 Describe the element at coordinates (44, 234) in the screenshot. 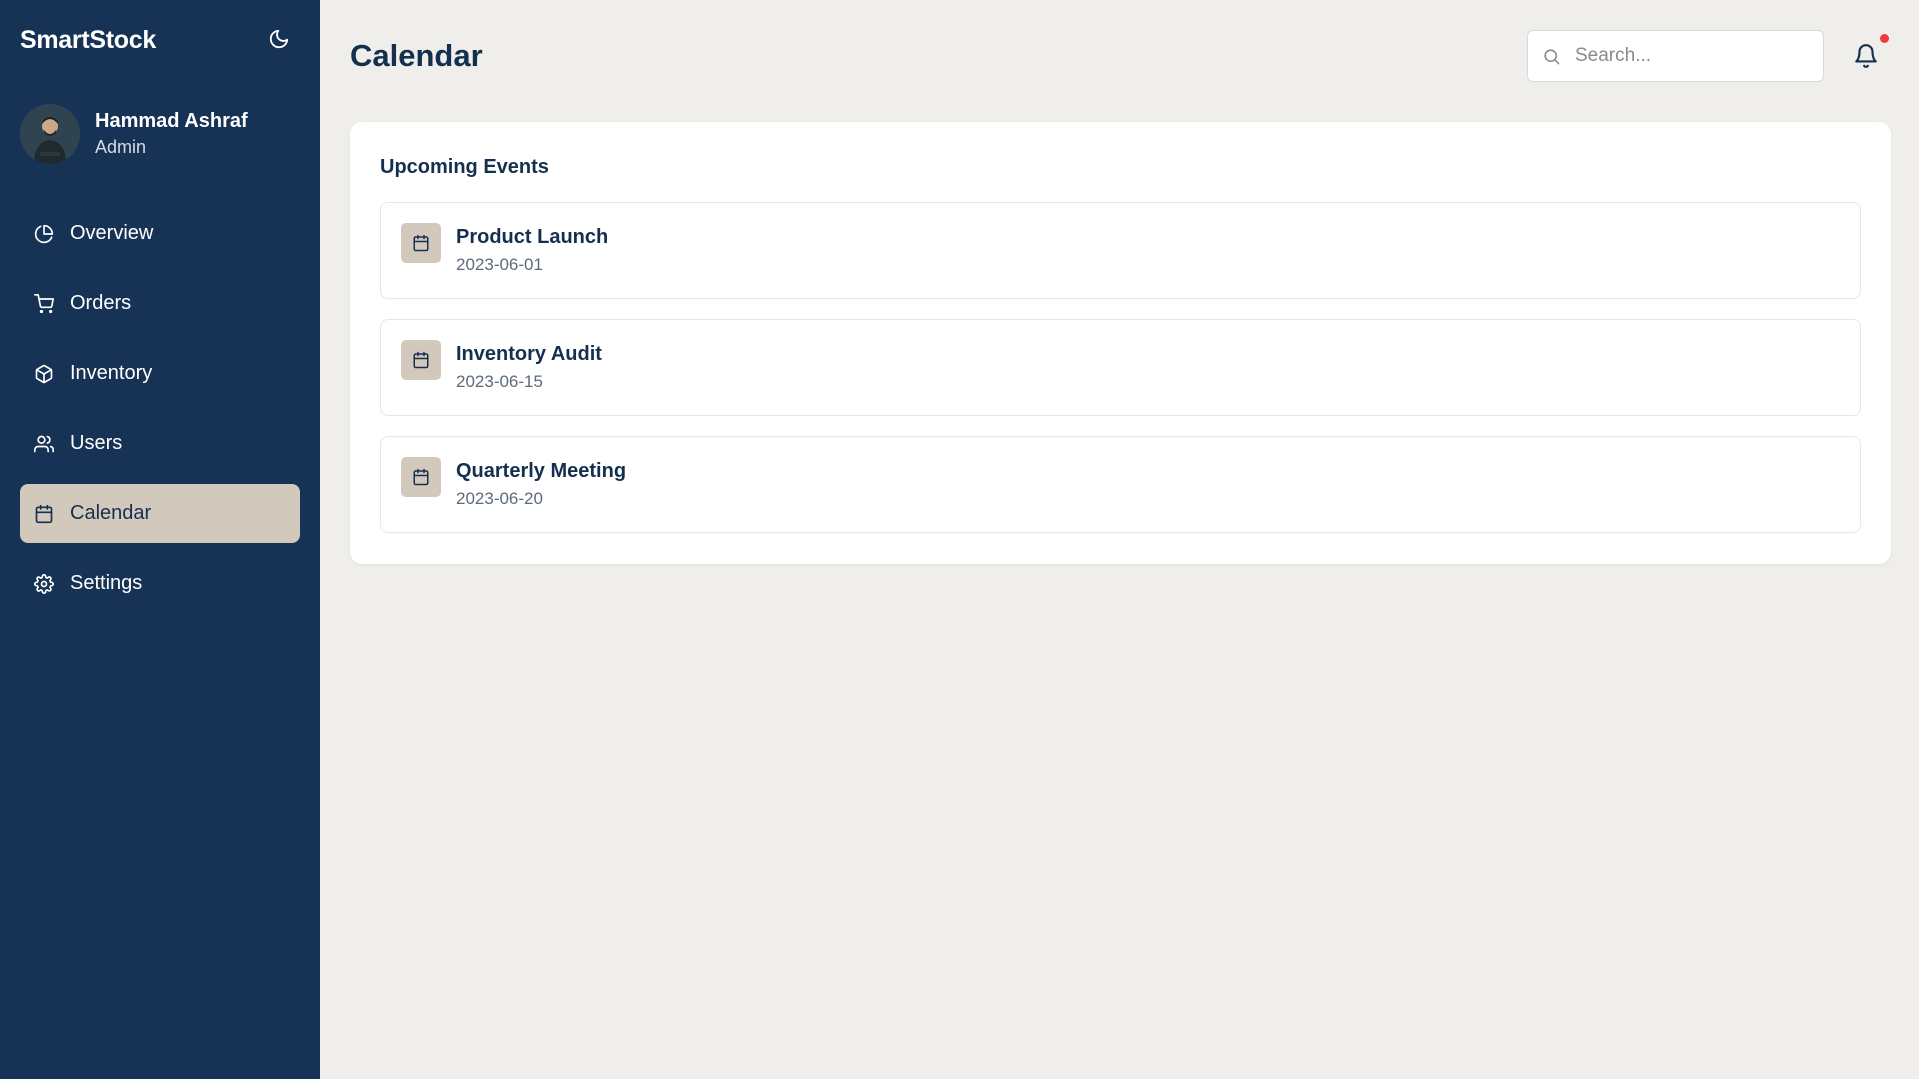

I see `pie-chart-icon` at that location.